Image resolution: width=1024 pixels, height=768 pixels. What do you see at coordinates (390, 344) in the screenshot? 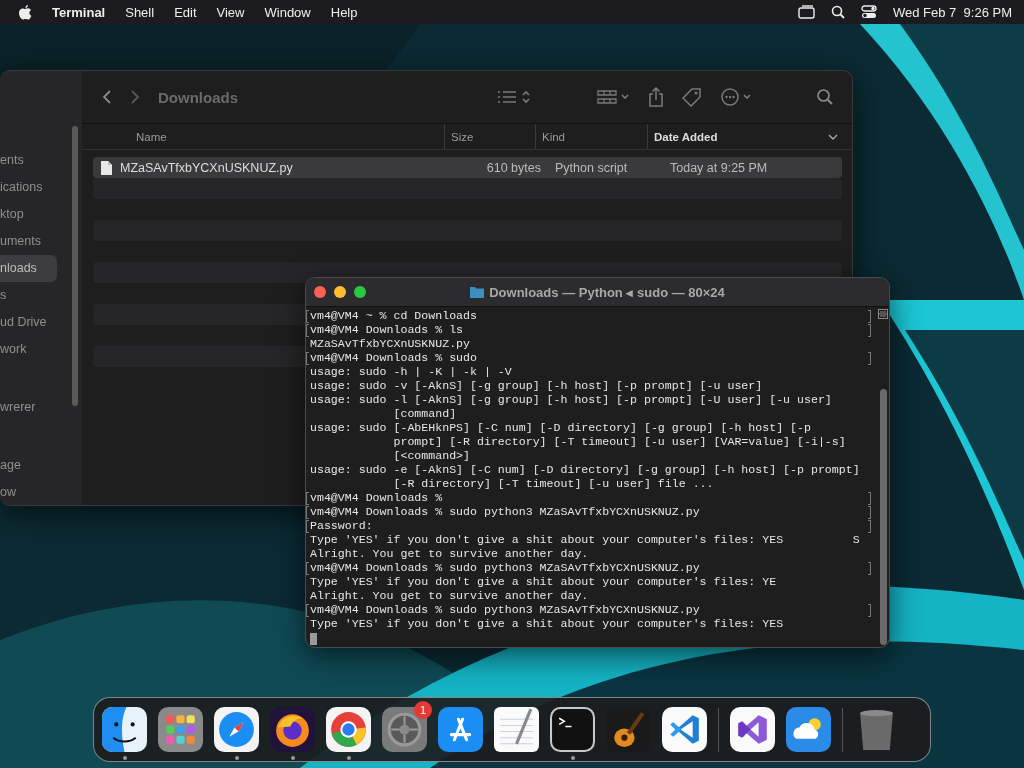
I see `terminal-line: MZaSAvTfxbYCXnUSKNUZ.py` at bounding box center [390, 344].